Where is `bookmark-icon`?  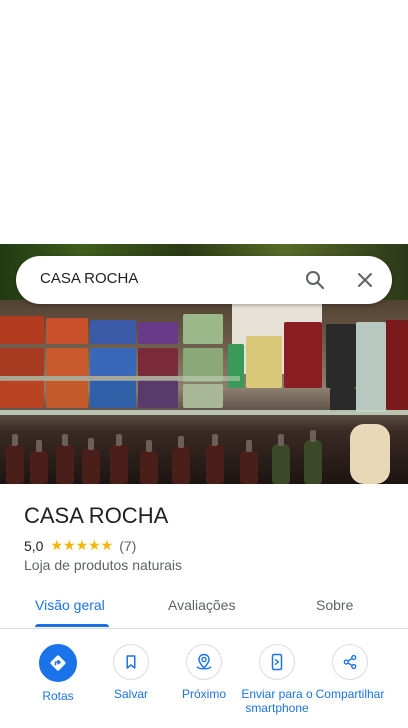
bookmark-icon is located at coordinates (131, 662).